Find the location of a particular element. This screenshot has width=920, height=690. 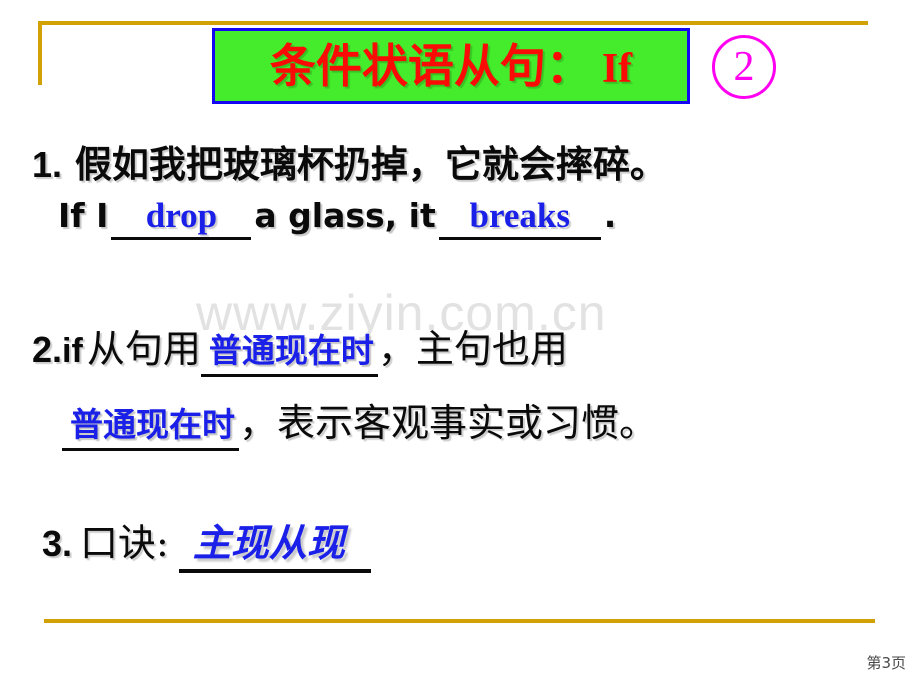

frame-bottom-rule is located at coordinates (459, 621).